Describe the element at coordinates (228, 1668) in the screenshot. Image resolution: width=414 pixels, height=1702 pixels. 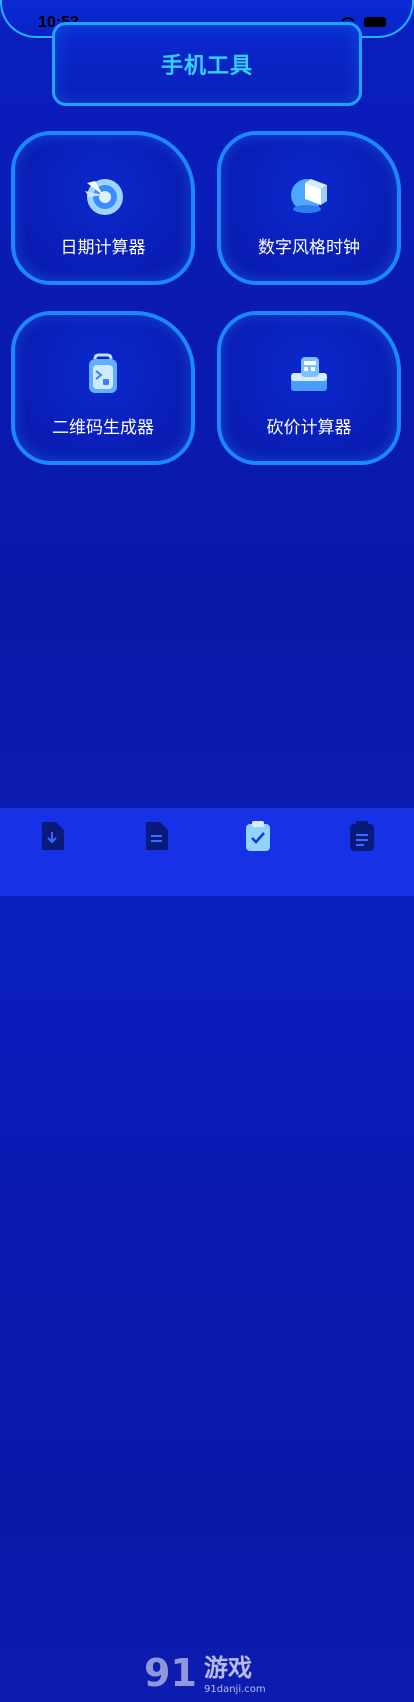
I see `svg-text: 游戏` at that location.